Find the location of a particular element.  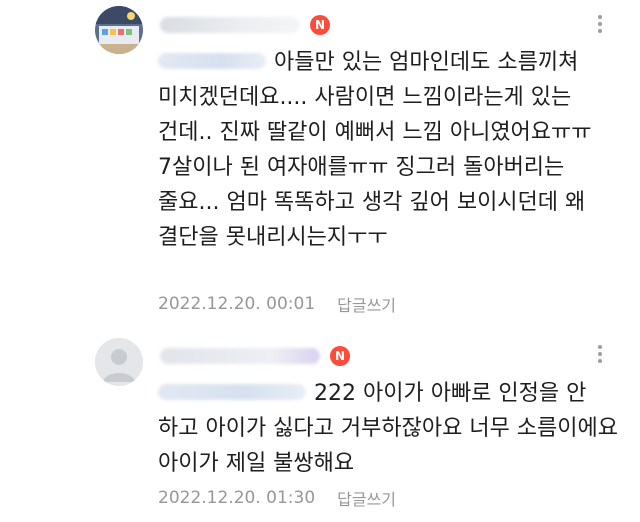

comment-meta: 2022.12.20. 00:01 답글쓰기 is located at coordinates (277, 304).